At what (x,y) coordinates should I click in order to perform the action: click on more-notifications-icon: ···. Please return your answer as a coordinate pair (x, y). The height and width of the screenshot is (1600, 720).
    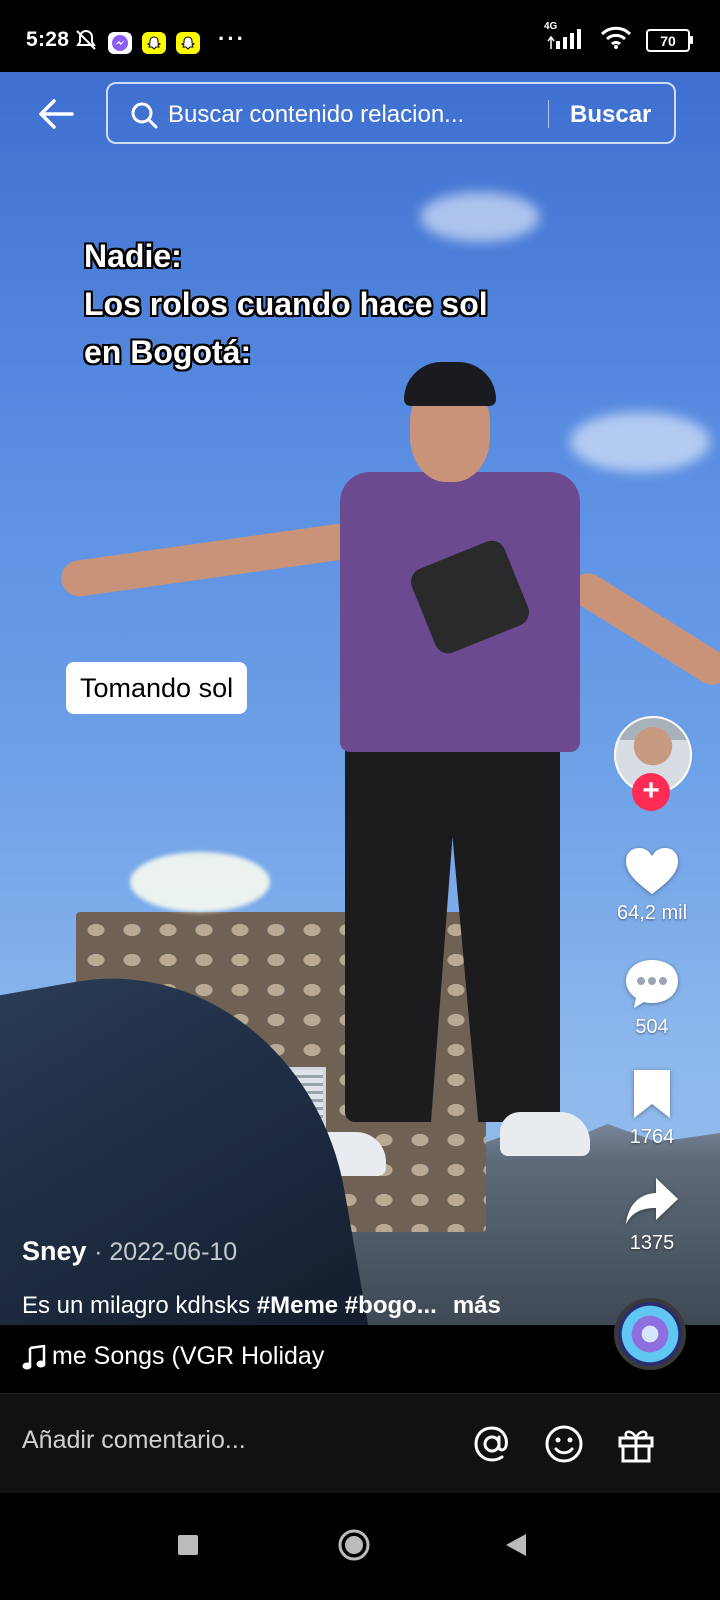
    Looking at the image, I should click on (232, 38).